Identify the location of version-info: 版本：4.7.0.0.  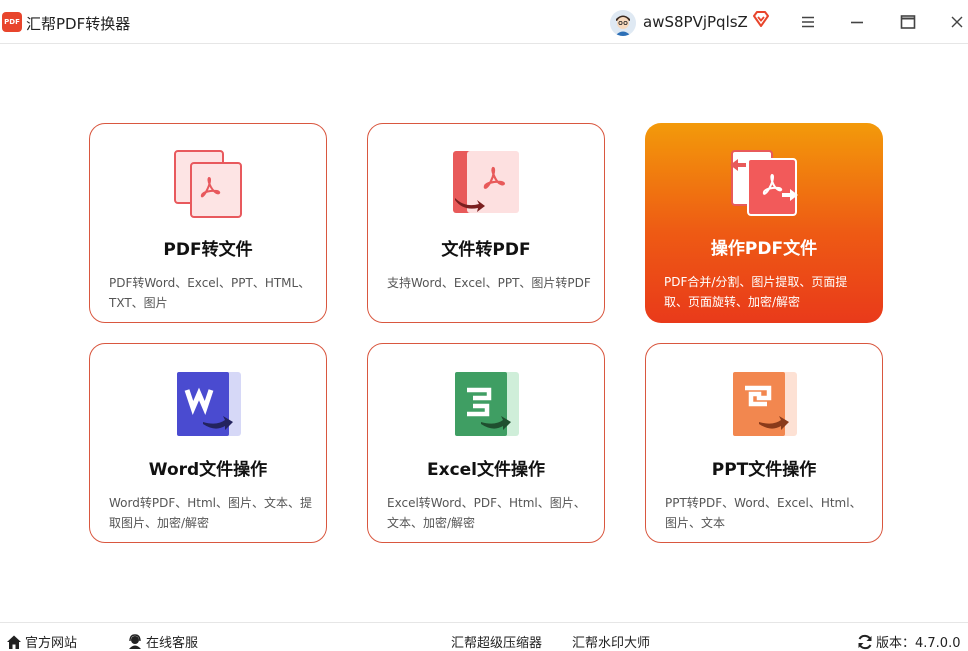
(908, 641).